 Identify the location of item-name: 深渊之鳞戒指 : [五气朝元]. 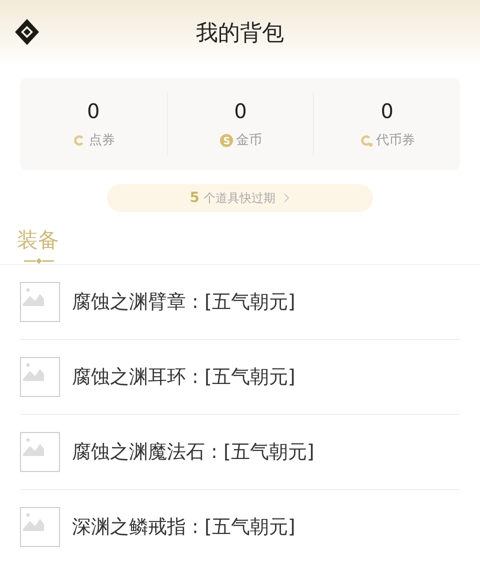
(184, 527).